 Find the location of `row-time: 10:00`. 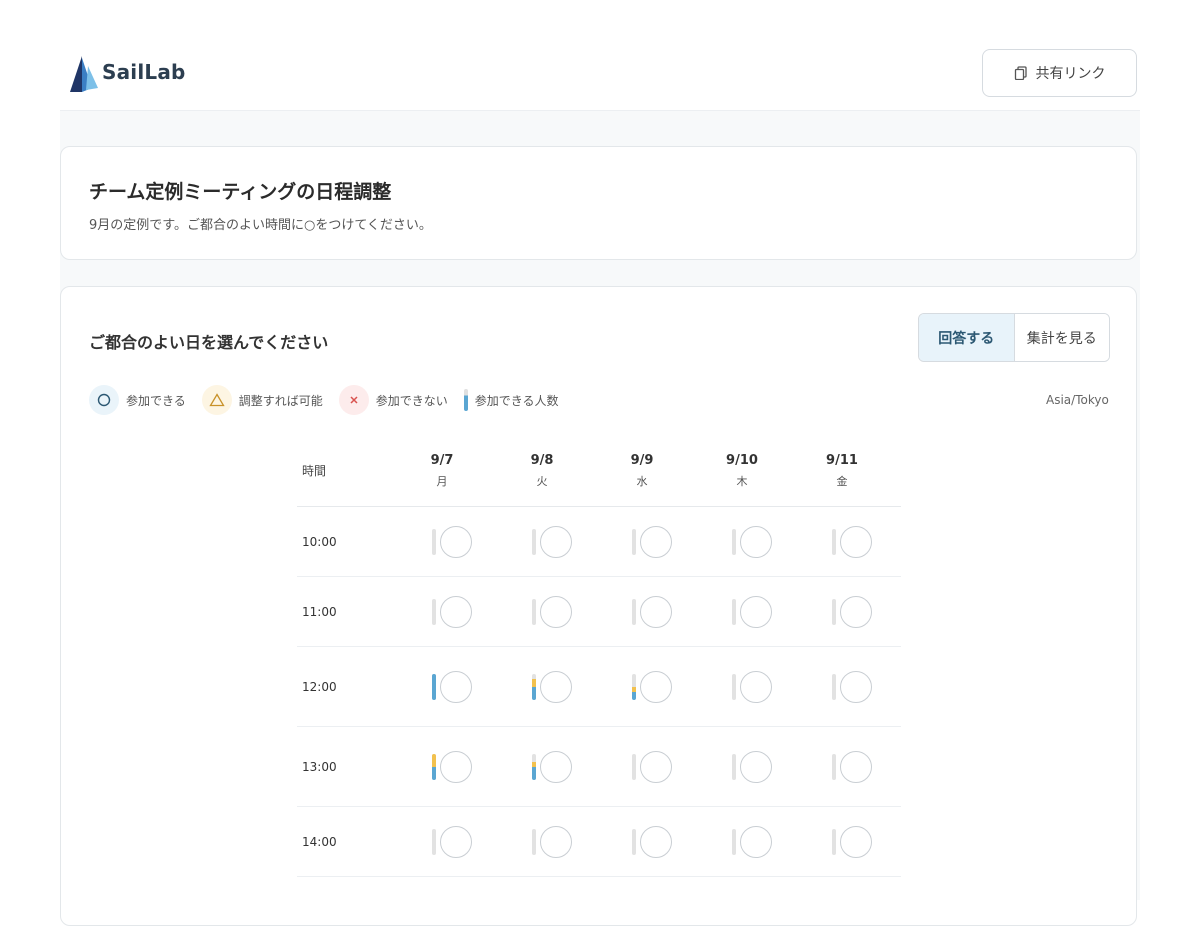

row-time: 10:00 is located at coordinates (319, 541).